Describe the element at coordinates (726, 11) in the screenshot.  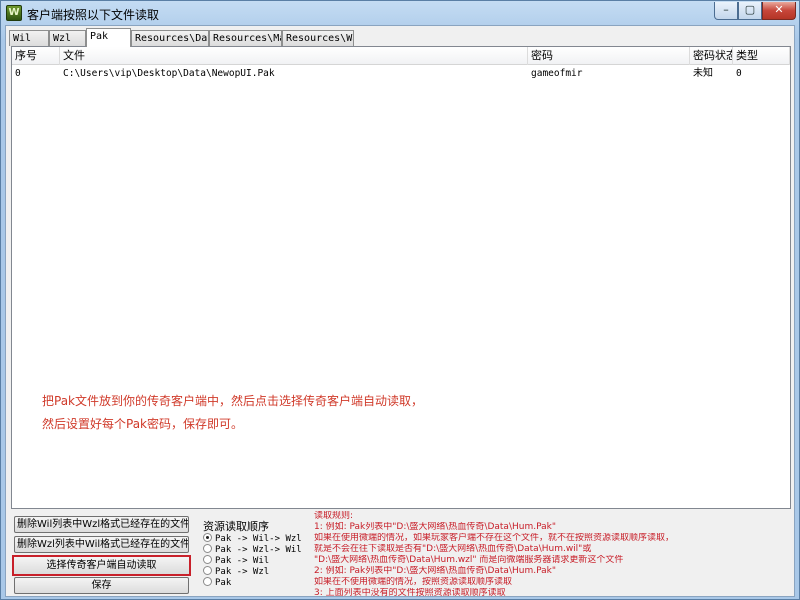
I see `minimize-button: –` at that location.